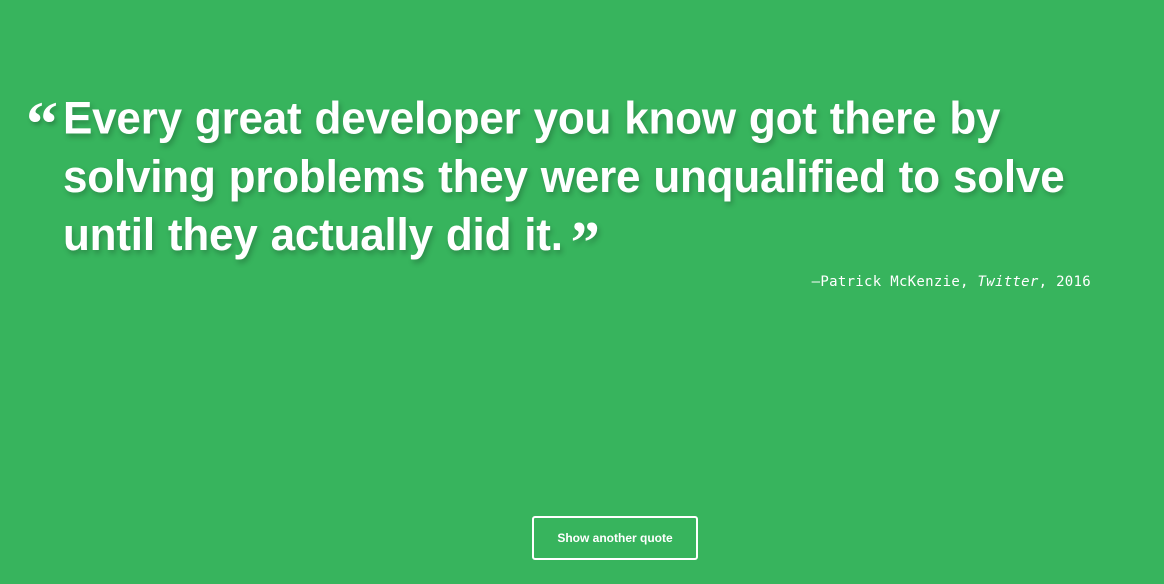 The height and width of the screenshot is (584, 1164). I want to click on quote-attribution: —Patrick McKenzie, Twitter, 2016, so click(951, 282).